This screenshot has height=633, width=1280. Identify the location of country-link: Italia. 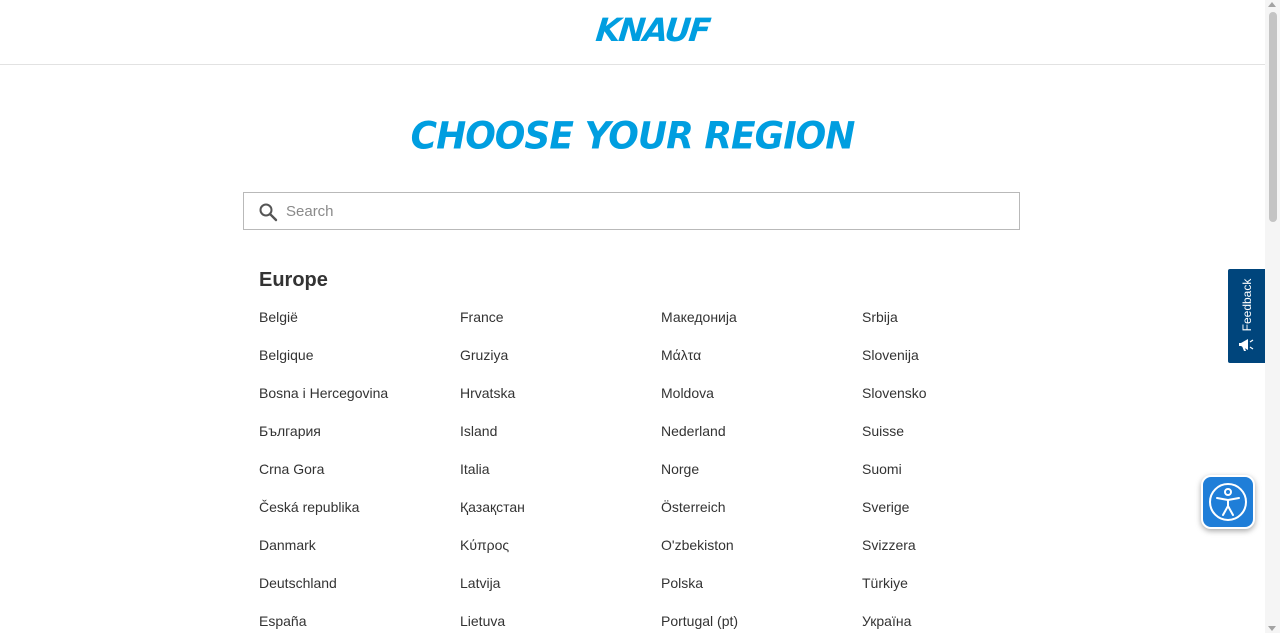
(560, 479).